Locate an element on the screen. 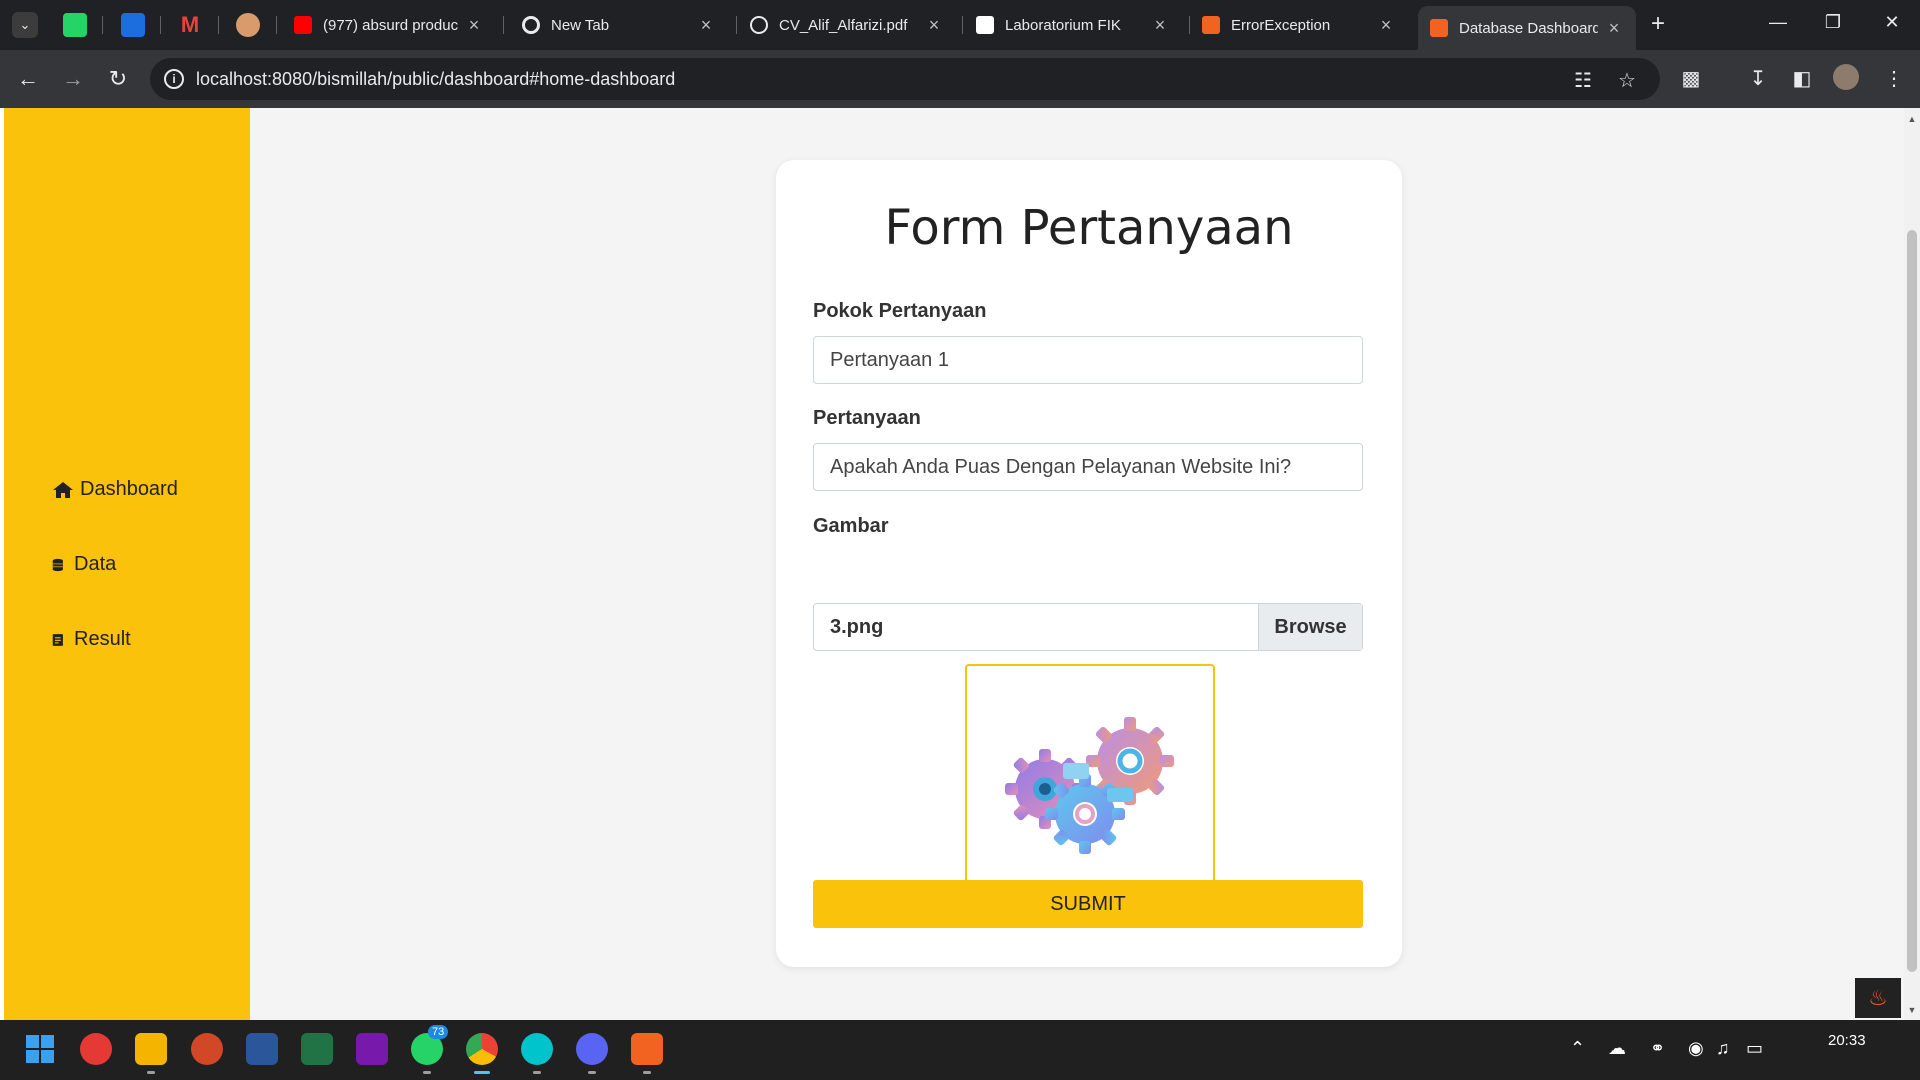 The width and height of the screenshot is (1920, 1080). sidebar-item-data: Data is located at coordinates (84, 564).